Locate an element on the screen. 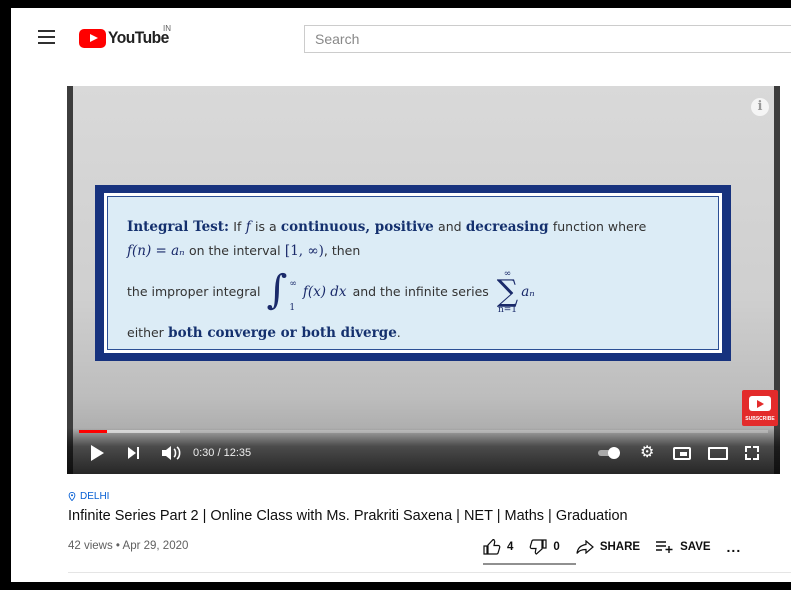 Image resolution: width=791 pixels, height=590 pixels. divider is located at coordinates (429, 572).